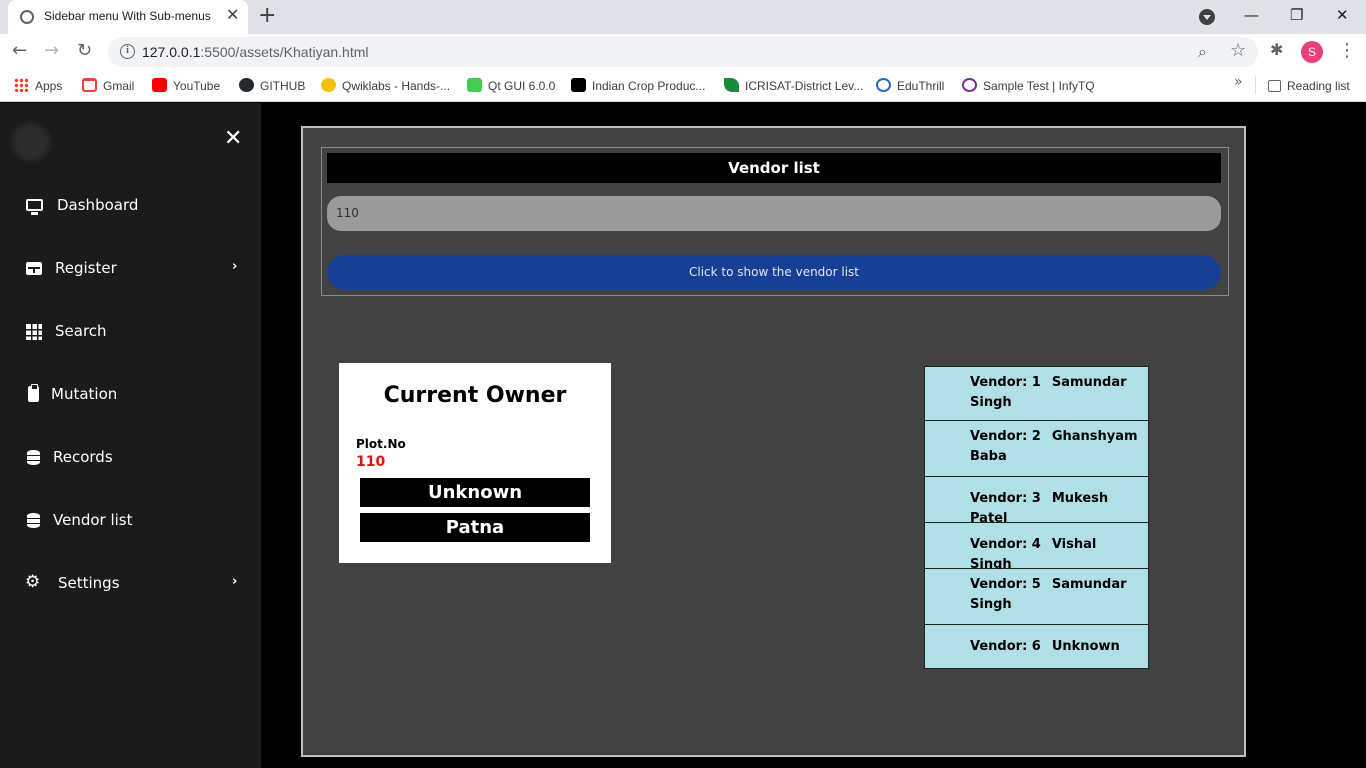  Describe the element at coordinates (130, 459) in the screenshot. I see `sidebar-item-records: Records` at that location.